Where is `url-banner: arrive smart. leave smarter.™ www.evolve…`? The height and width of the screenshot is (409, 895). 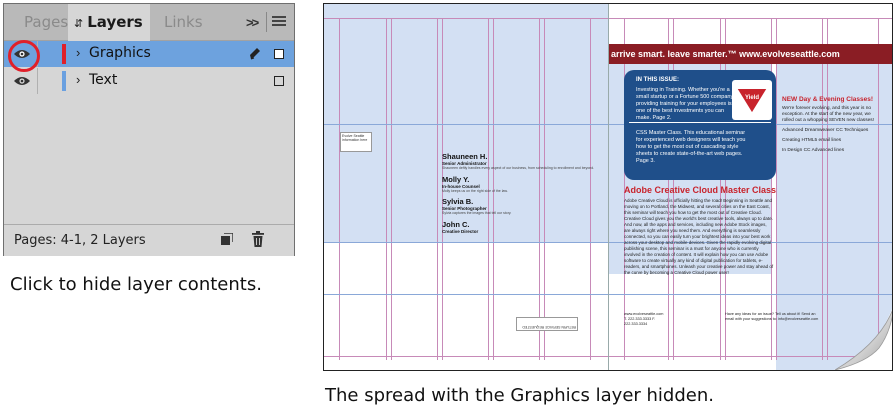 url-banner: arrive smart. leave smarter.™ www.evolve… is located at coordinates (750, 54).